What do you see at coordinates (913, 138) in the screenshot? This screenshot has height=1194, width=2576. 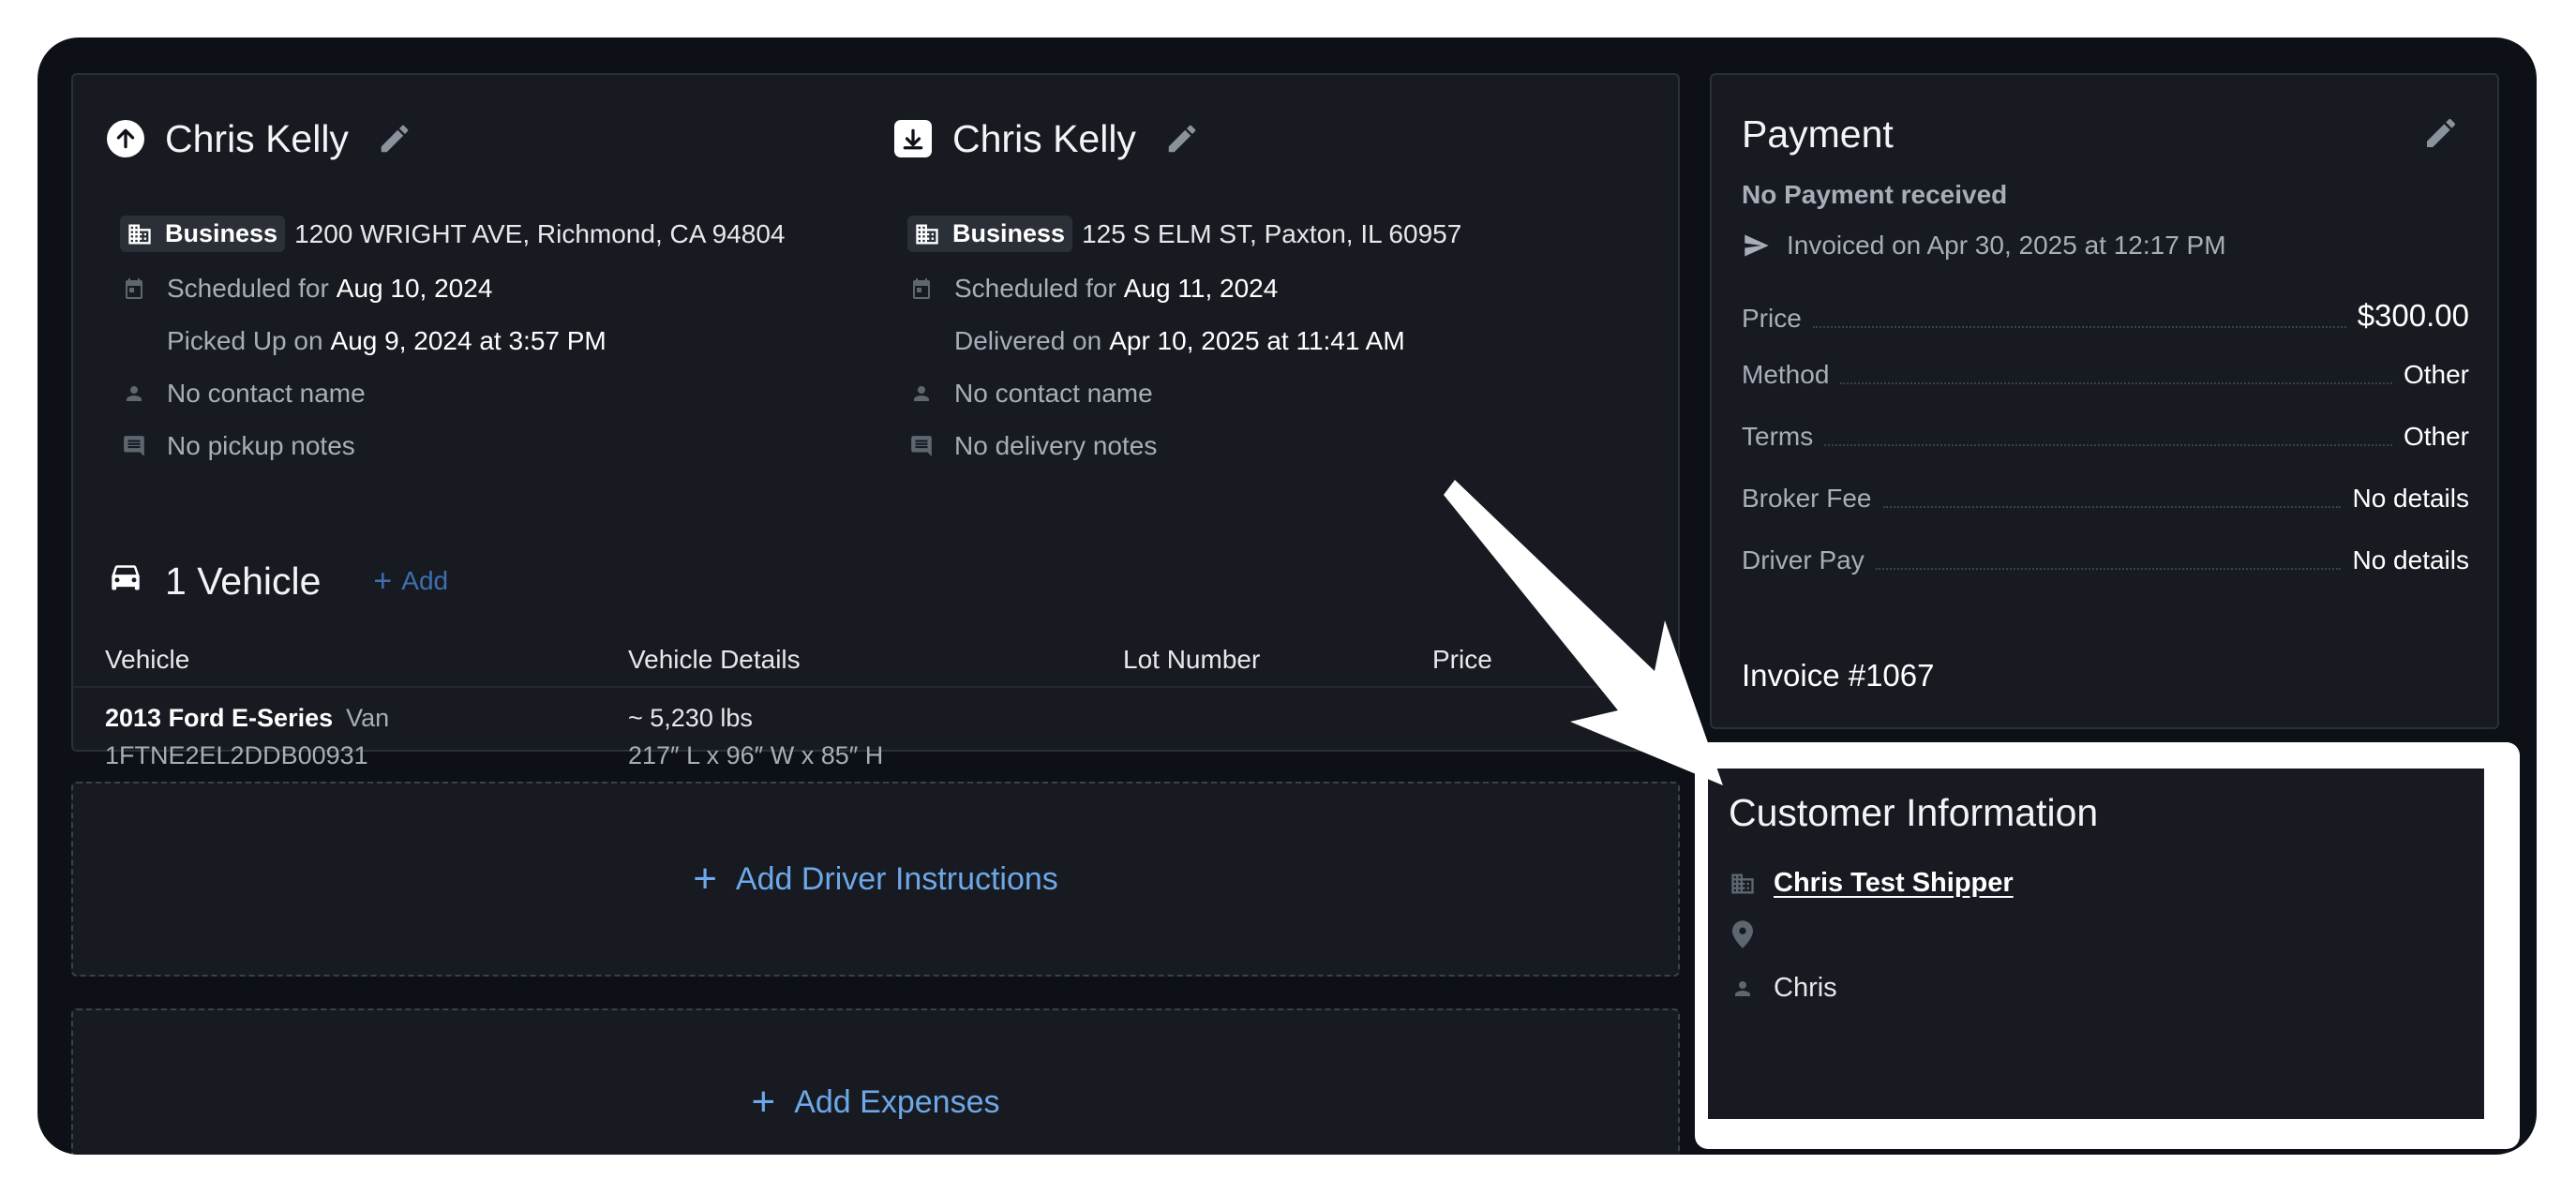 I see `arrow-down-box-icon` at bounding box center [913, 138].